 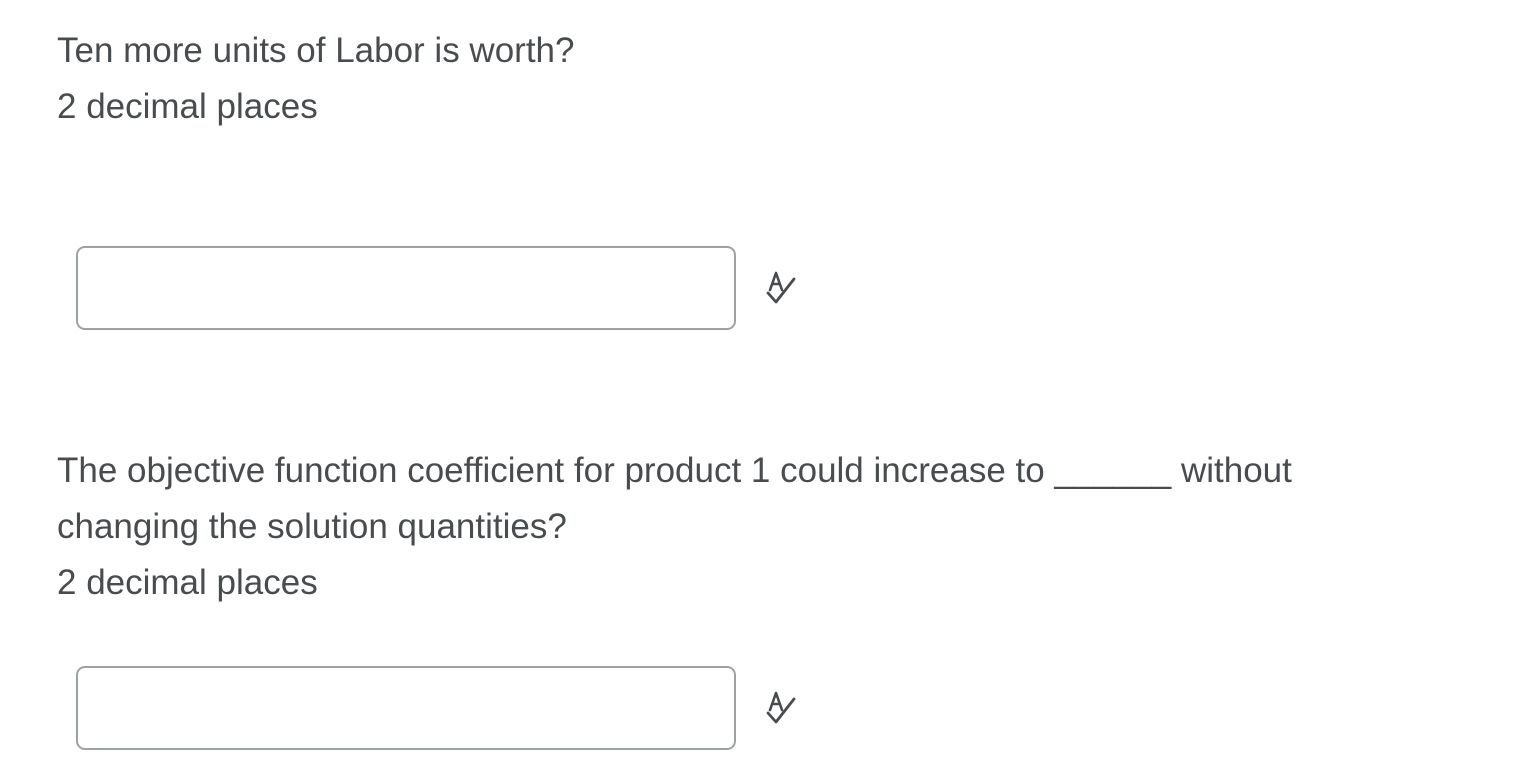 I want to click on question-1-answer-row, so click(x=440, y=288).